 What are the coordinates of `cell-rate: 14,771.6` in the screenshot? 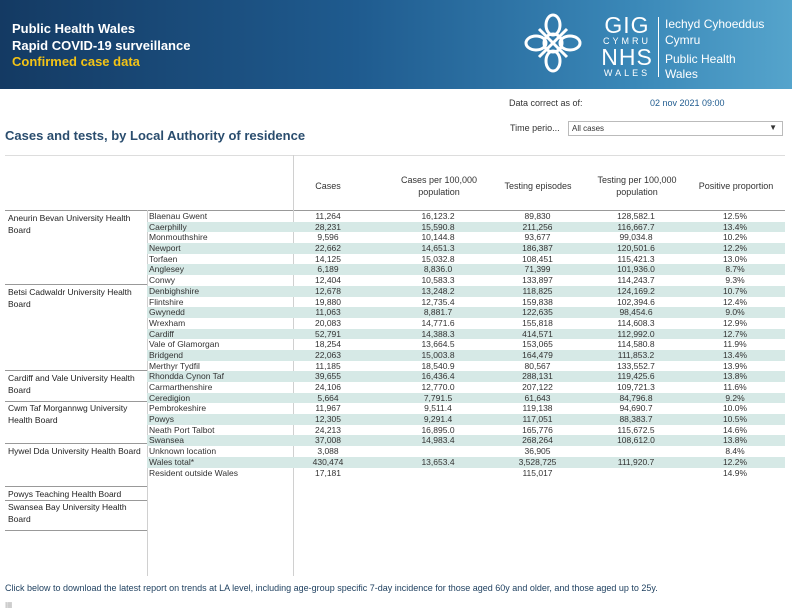 It's located at (438, 322).